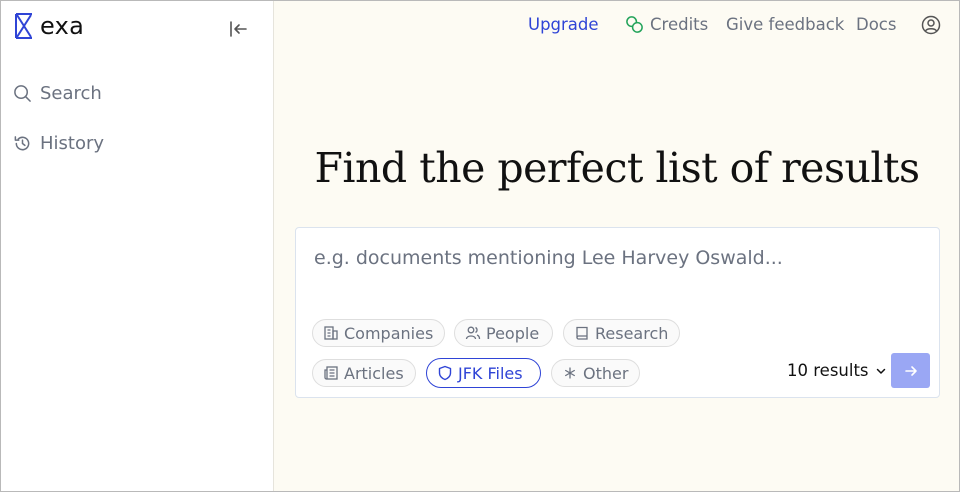 This screenshot has width=960, height=492. I want to click on chip-label: Other, so click(606, 373).